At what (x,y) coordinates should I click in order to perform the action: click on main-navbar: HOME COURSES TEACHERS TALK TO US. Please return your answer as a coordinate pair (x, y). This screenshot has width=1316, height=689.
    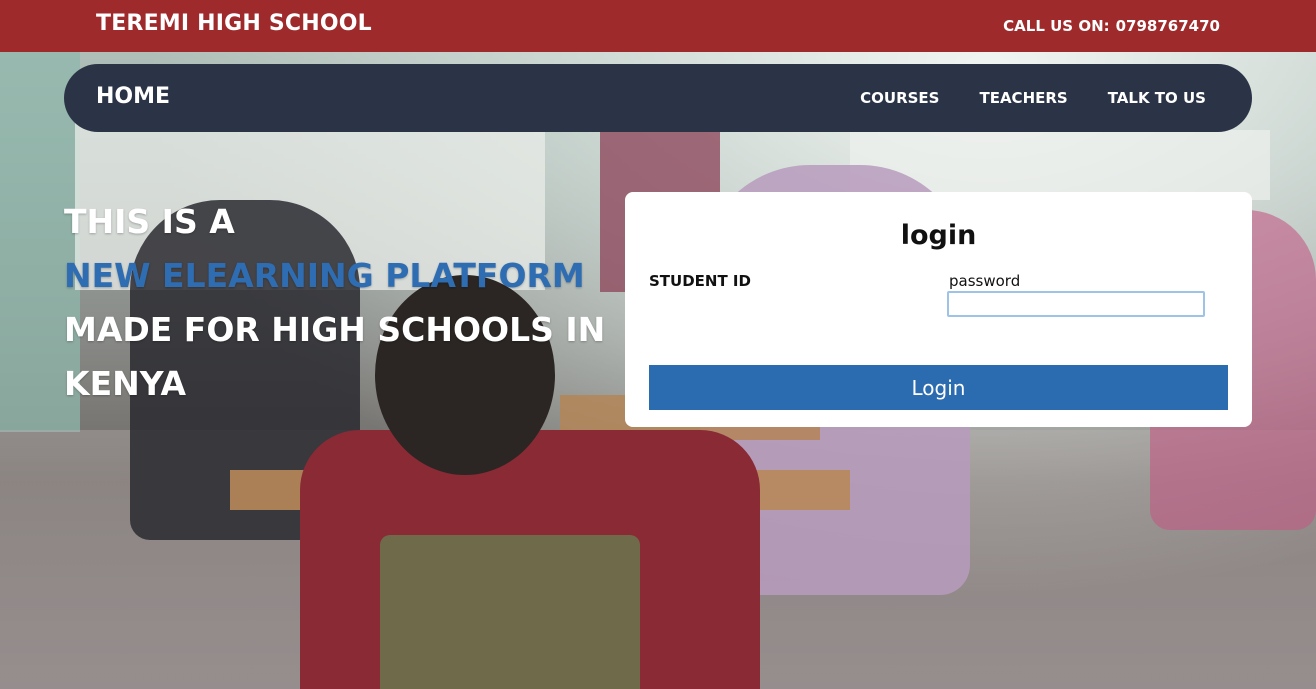
    Looking at the image, I should click on (658, 98).